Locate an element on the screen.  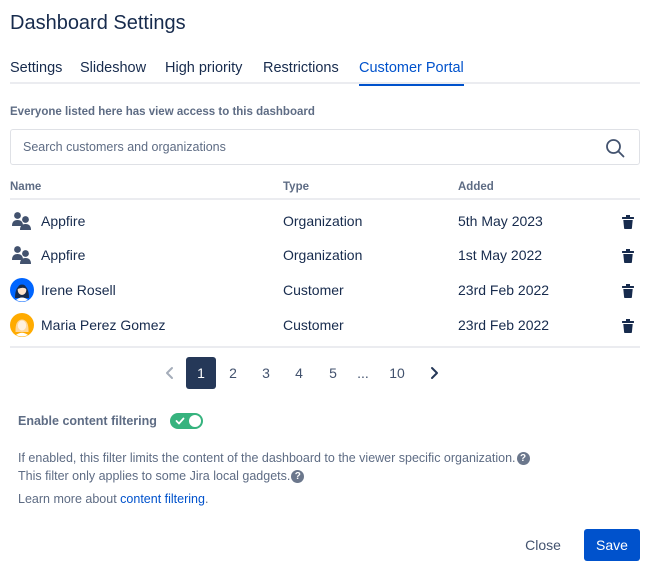
tab-high-priority: High priority is located at coordinates (203, 72).